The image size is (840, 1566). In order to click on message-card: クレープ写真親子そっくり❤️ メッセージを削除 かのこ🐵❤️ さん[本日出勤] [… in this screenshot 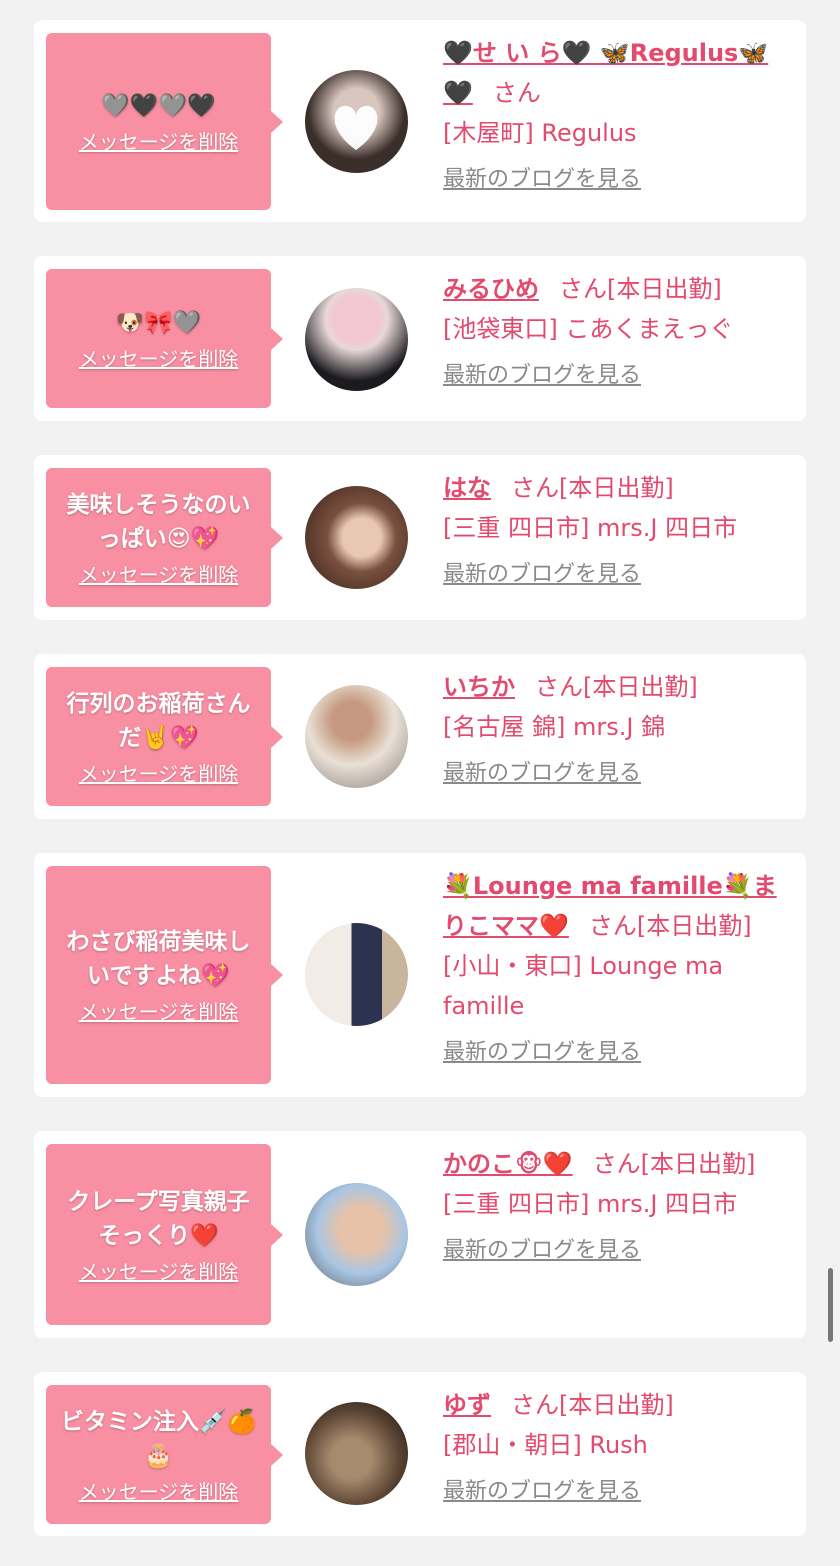, I will do `click(420, 1234)`.